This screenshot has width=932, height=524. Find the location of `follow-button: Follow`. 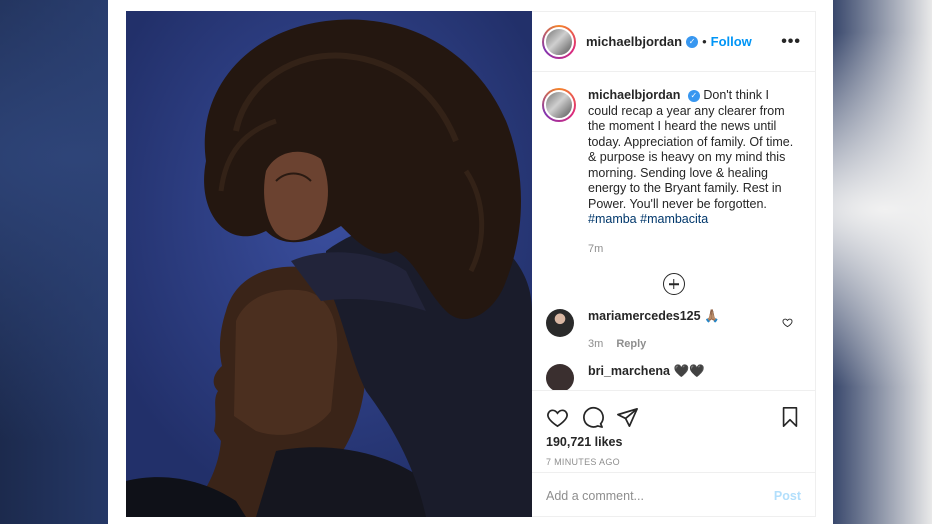

follow-button: Follow is located at coordinates (731, 41).